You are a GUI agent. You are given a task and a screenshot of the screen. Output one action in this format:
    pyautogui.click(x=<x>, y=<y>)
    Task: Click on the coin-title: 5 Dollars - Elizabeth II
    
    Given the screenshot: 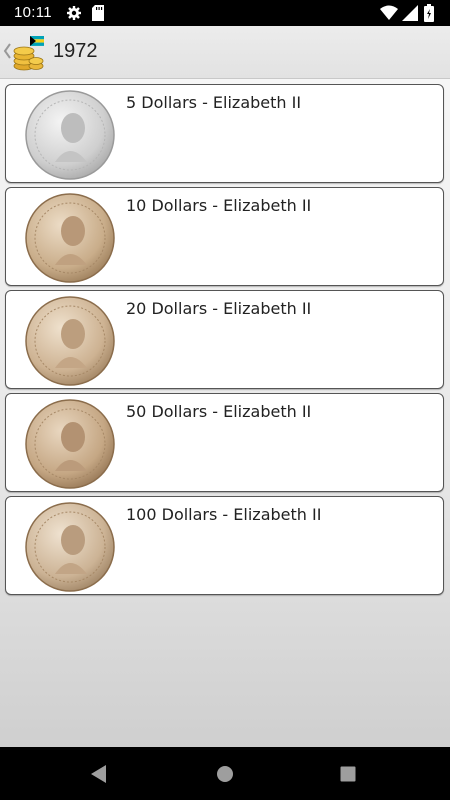 What is the action you would take?
    pyautogui.click(x=214, y=102)
    